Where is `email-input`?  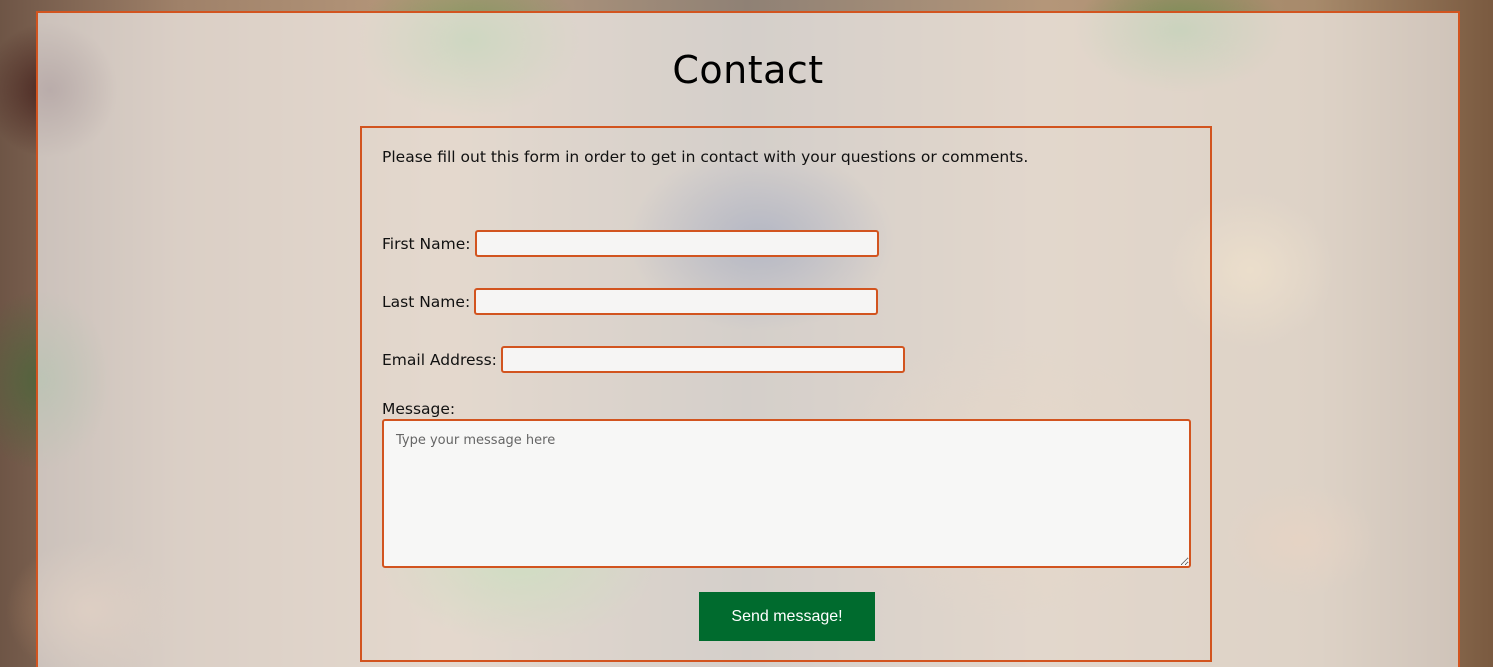 email-input is located at coordinates (702, 359).